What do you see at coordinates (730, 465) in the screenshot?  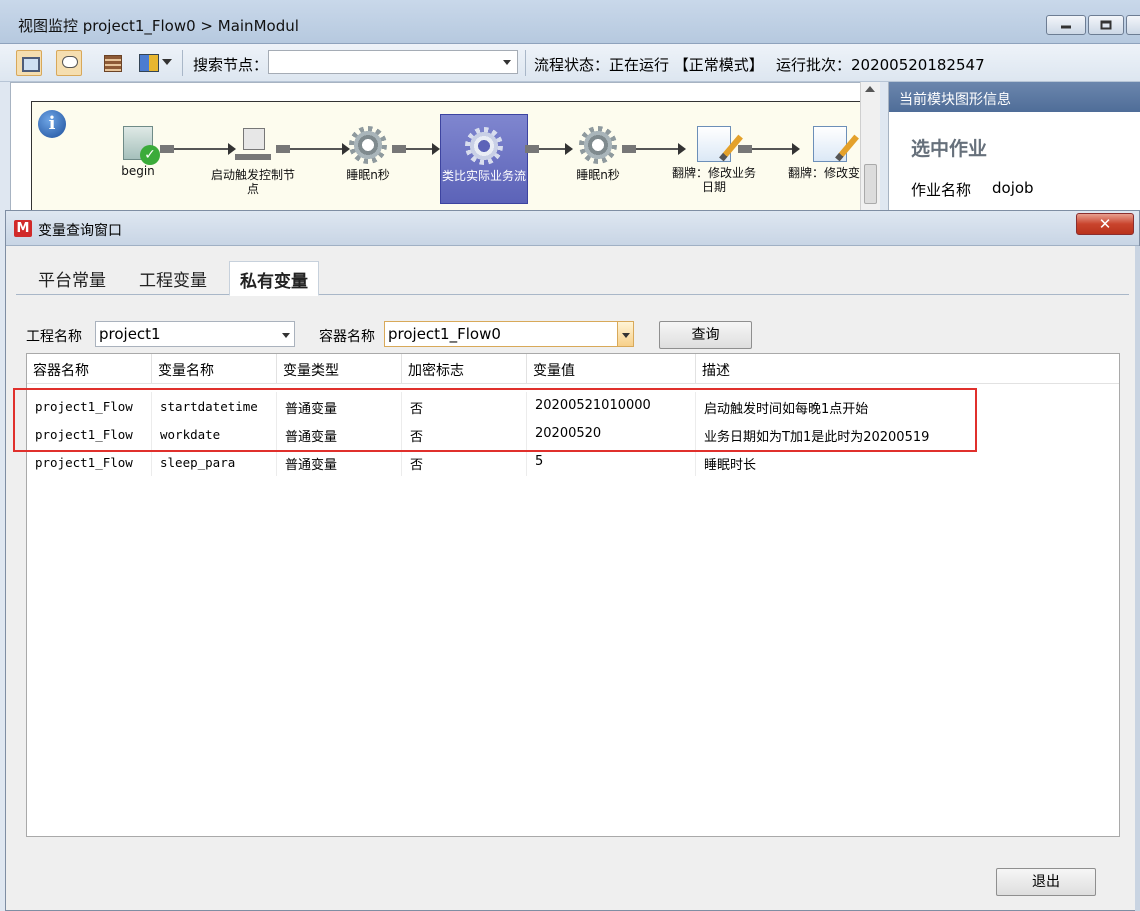 I see `cell-description: 睡眠时长` at bounding box center [730, 465].